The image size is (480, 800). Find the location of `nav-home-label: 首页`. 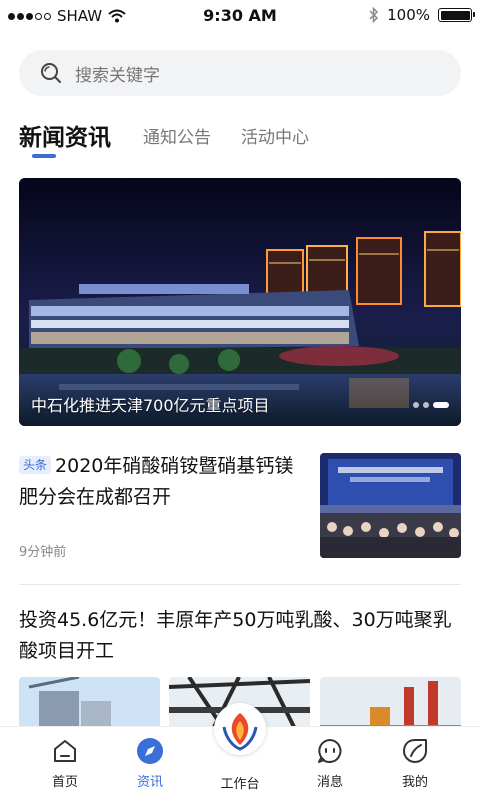

nav-home-label: 首页 is located at coordinates (64, 782).